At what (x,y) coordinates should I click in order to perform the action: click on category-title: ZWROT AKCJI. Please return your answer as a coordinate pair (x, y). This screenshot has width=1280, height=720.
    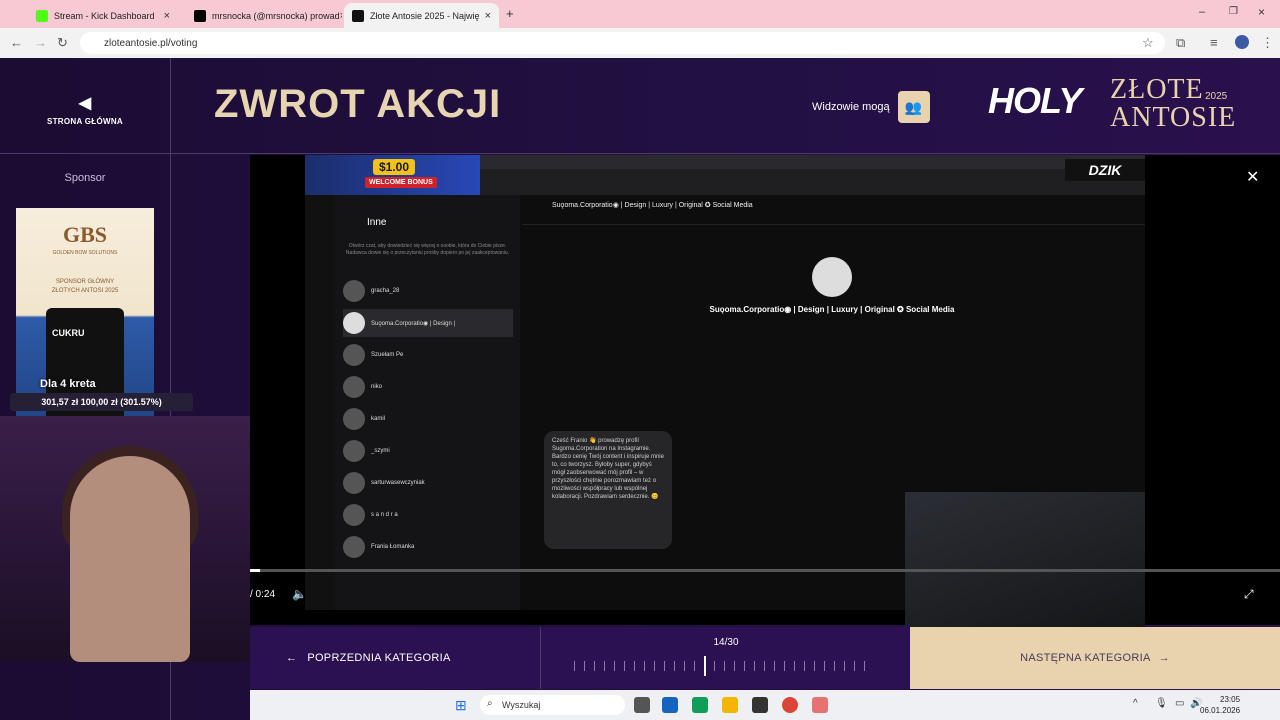
    Looking at the image, I should click on (358, 104).